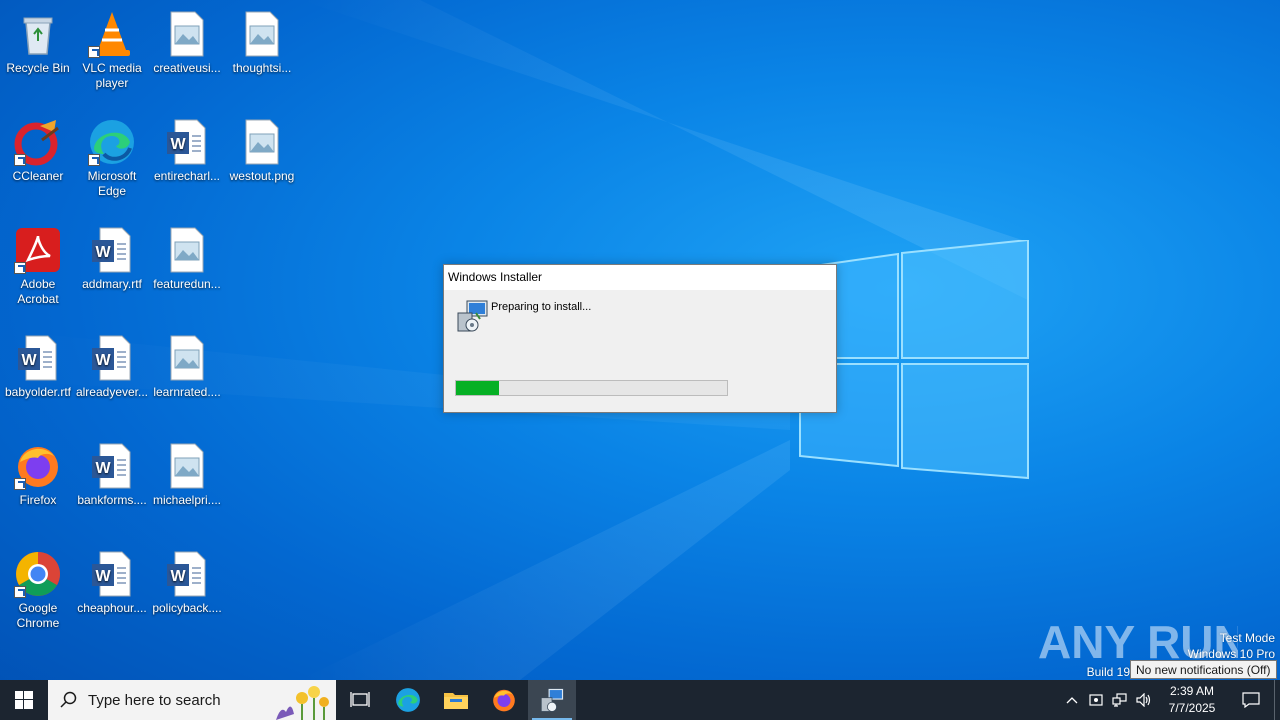 The image size is (1280, 720). I want to click on desktop-icon-addmary: W addmary.rtf, so click(112, 272).